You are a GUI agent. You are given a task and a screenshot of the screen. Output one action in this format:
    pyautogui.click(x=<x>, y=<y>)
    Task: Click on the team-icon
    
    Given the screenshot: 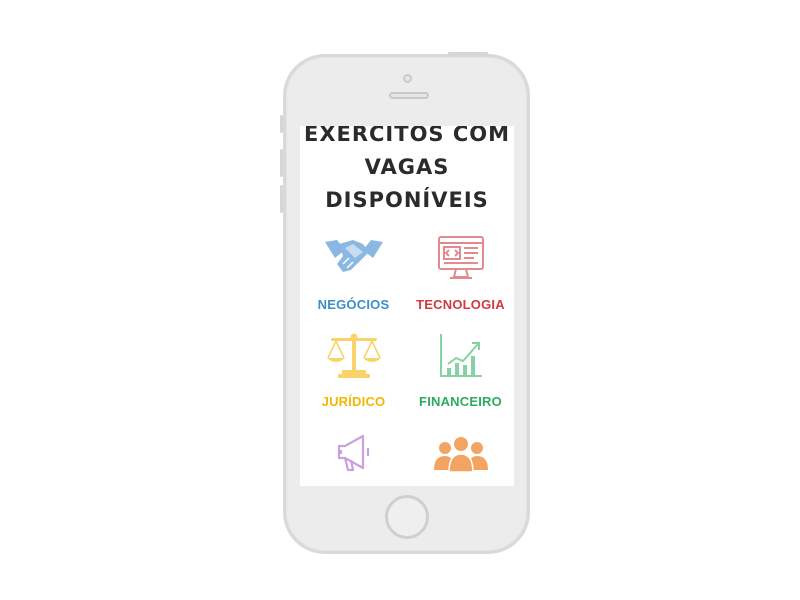 What is the action you would take?
    pyautogui.click(x=460, y=455)
    